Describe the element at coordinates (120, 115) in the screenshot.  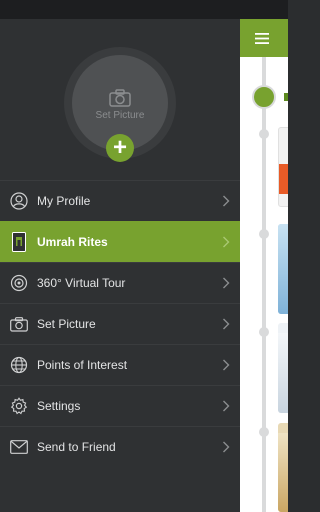
I see `avatar-label: Set Picture` at that location.